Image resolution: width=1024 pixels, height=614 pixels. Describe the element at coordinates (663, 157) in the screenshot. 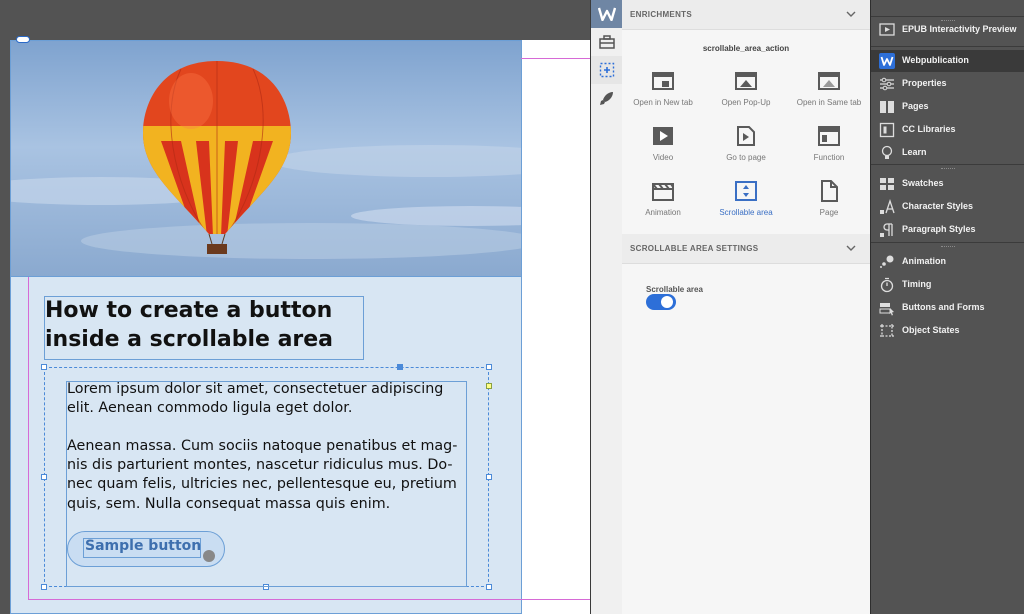

I see `action-label: Video` at that location.